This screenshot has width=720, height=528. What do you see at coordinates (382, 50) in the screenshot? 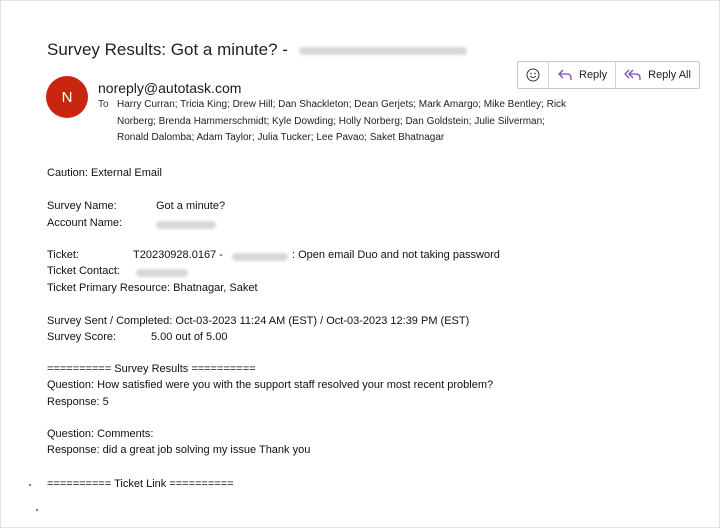
I see `redacted-subject-name` at bounding box center [382, 50].